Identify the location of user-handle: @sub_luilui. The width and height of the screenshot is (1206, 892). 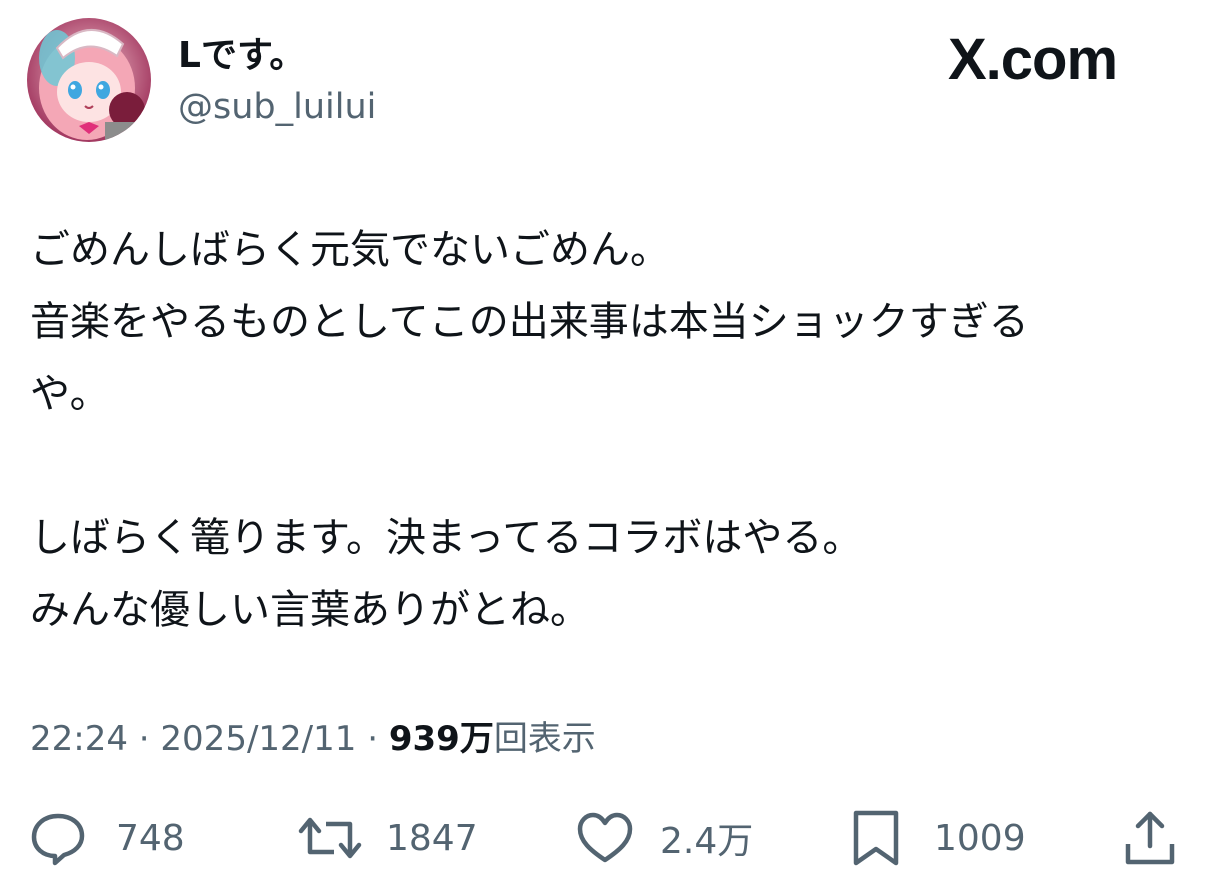
(277, 107).